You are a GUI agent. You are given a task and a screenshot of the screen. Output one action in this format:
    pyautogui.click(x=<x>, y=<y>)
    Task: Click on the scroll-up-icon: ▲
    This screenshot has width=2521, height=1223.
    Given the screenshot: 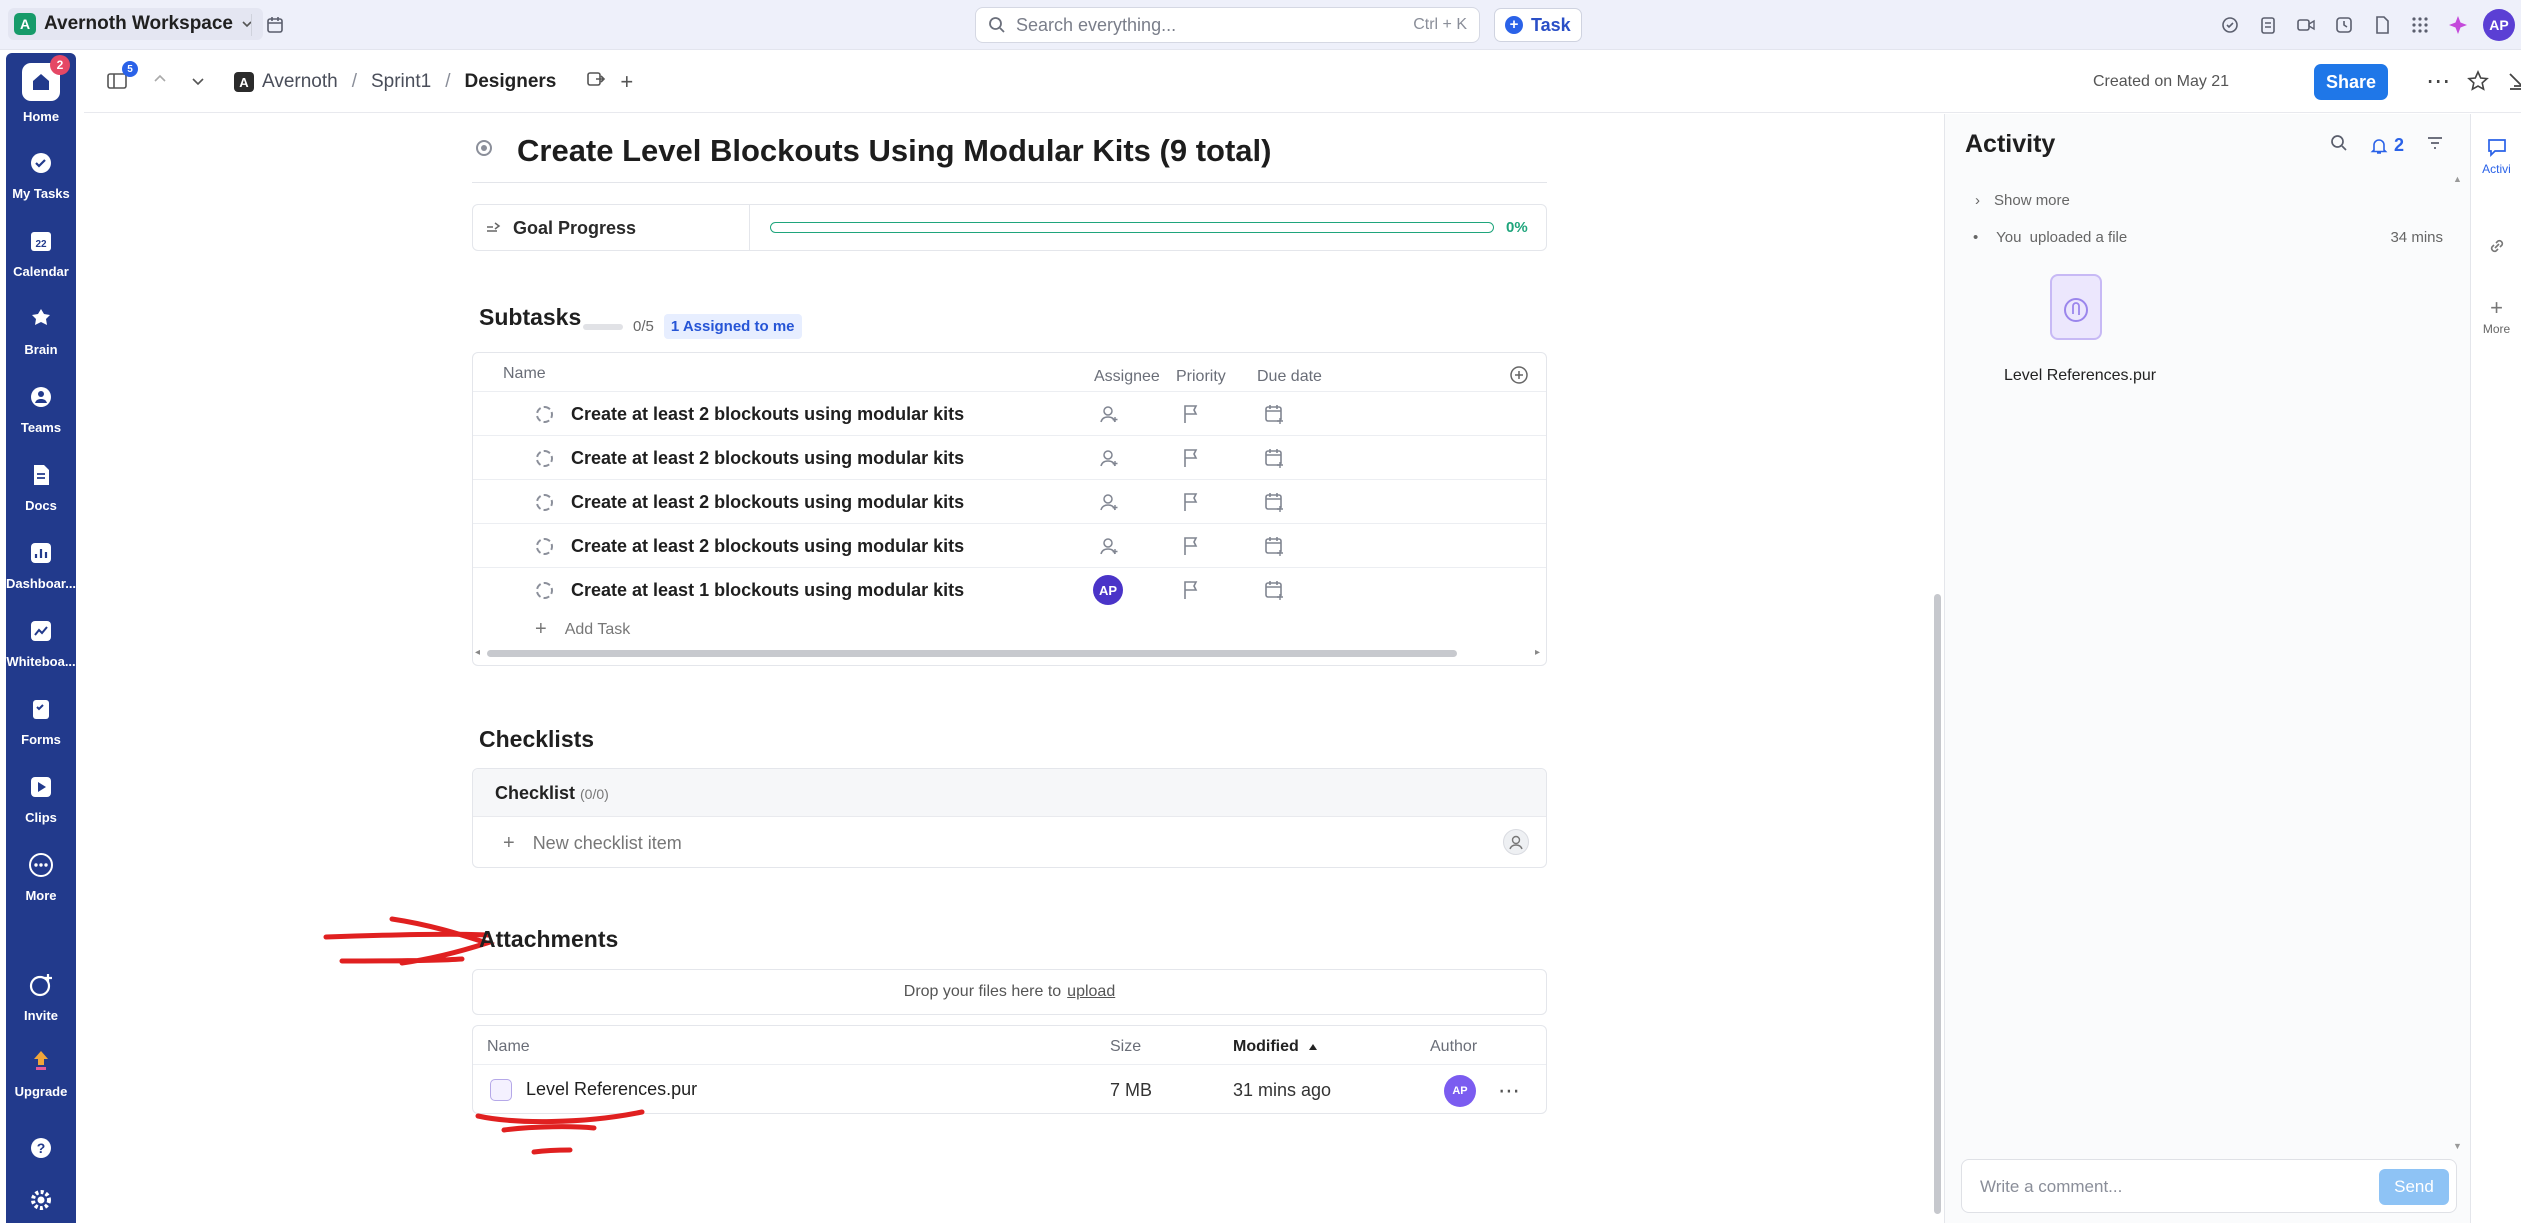 What is the action you would take?
    pyautogui.click(x=2457, y=179)
    